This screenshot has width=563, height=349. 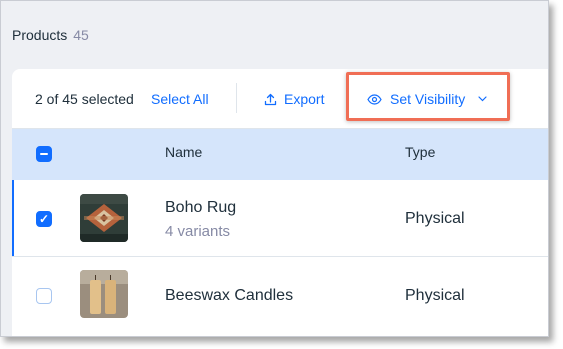 What do you see at coordinates (104, 218) in the screenshot?
I see `product-thumbnail-boho-rug` at bounding box center [104, 218].